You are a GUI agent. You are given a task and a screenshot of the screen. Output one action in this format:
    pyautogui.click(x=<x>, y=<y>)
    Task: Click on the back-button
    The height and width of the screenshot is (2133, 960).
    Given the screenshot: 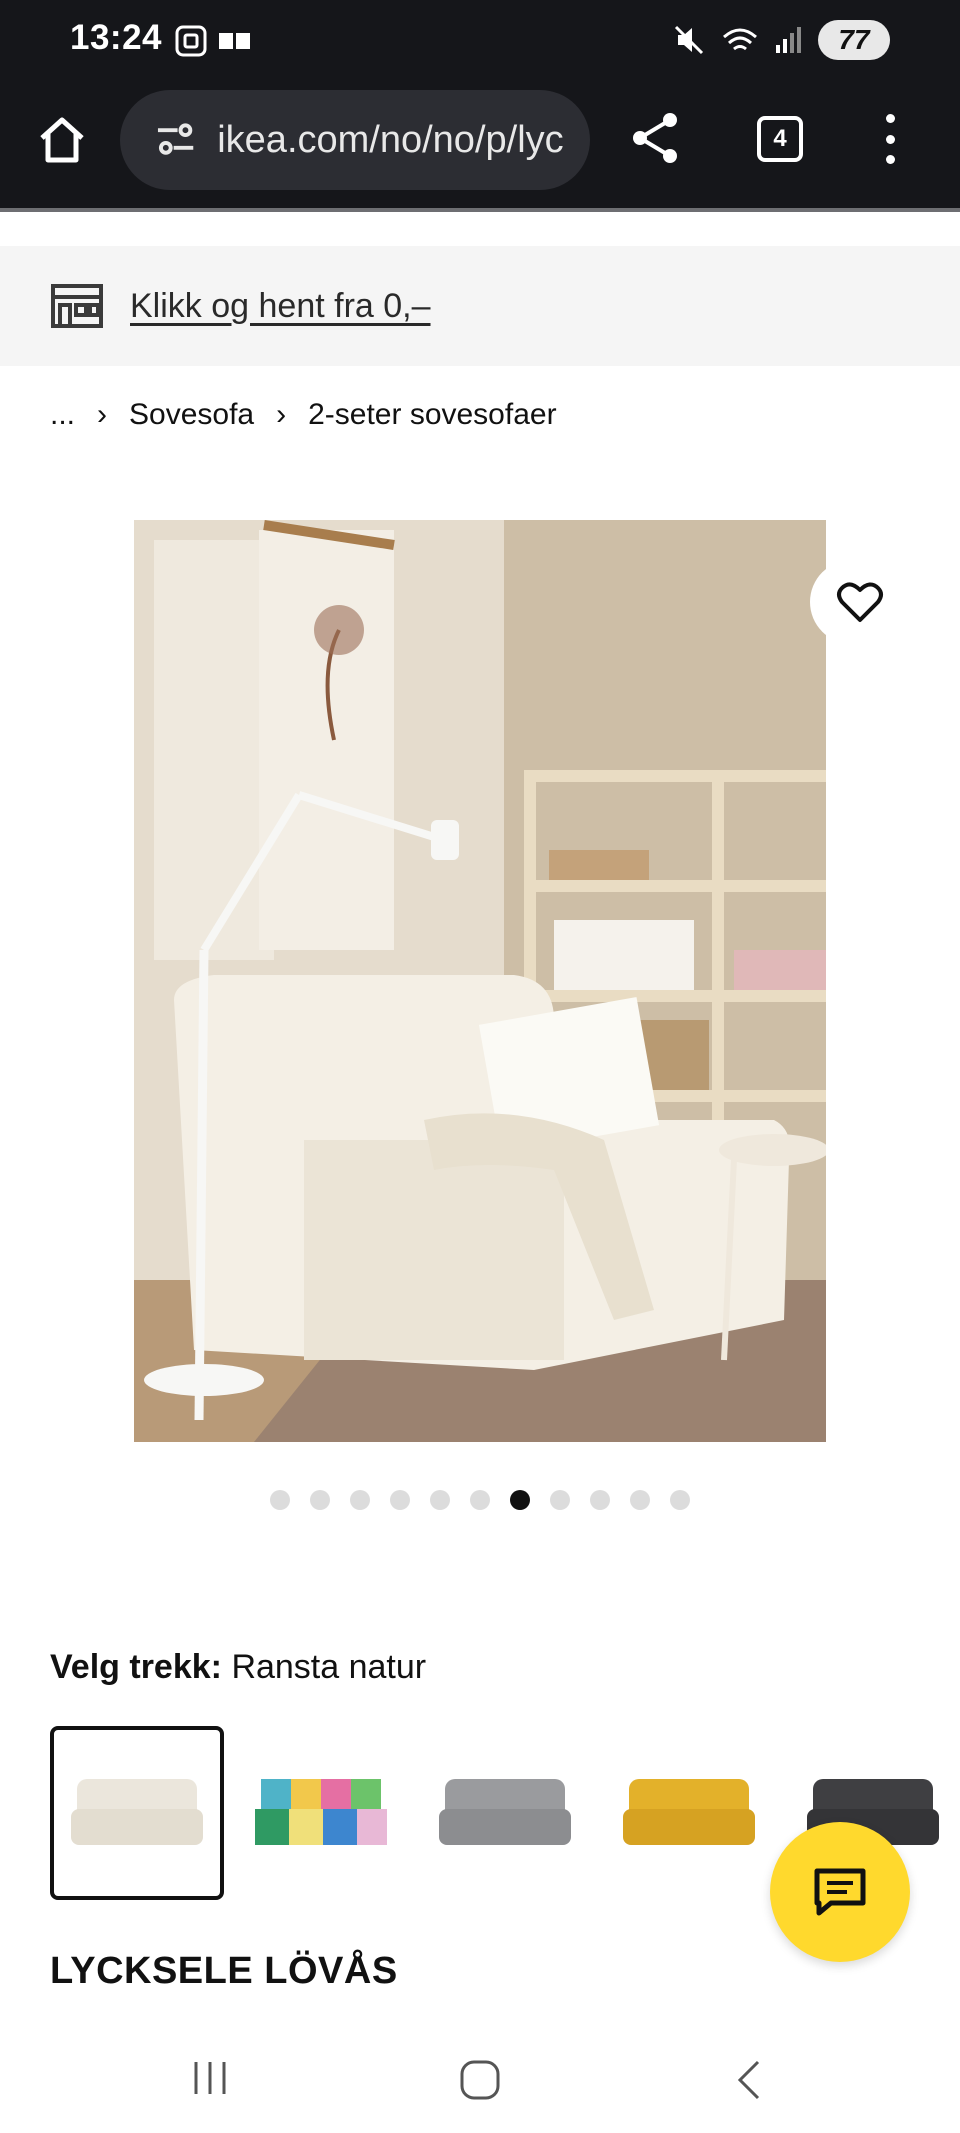 What is the action you would take?
    pyautogui.click(x=748, y=2082)
    